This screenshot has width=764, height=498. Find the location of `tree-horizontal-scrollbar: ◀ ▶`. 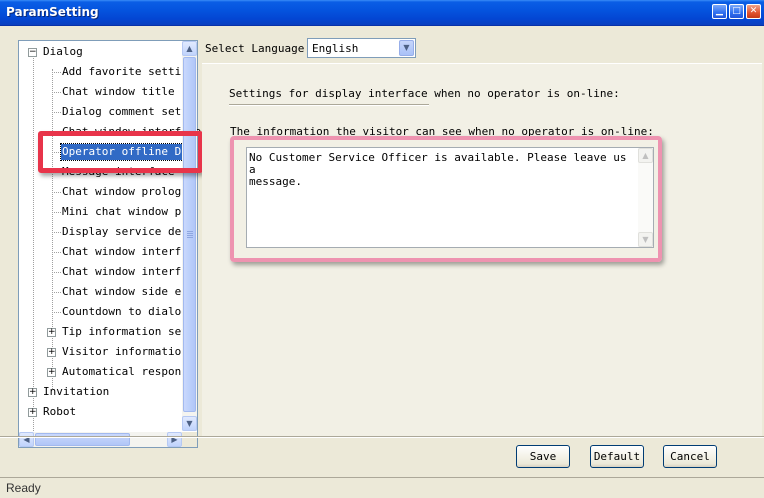

tree-horizontal-scrollbar: ◀ ▶ is located at coordinates (100, 439).